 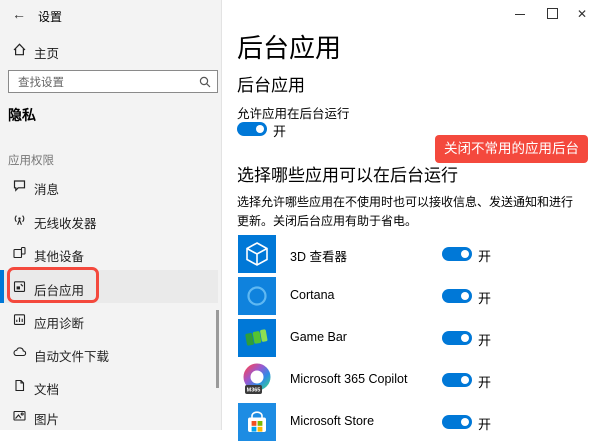 I want to click on sidebar-item-background-apps: 后台应用, so click(x=109, y=286).